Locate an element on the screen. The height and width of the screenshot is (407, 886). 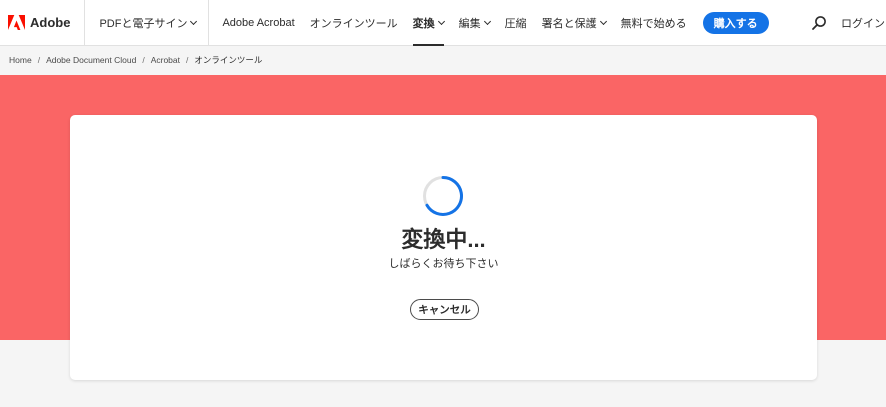
adobe-logo-icon is located at coordinates (16, 22).